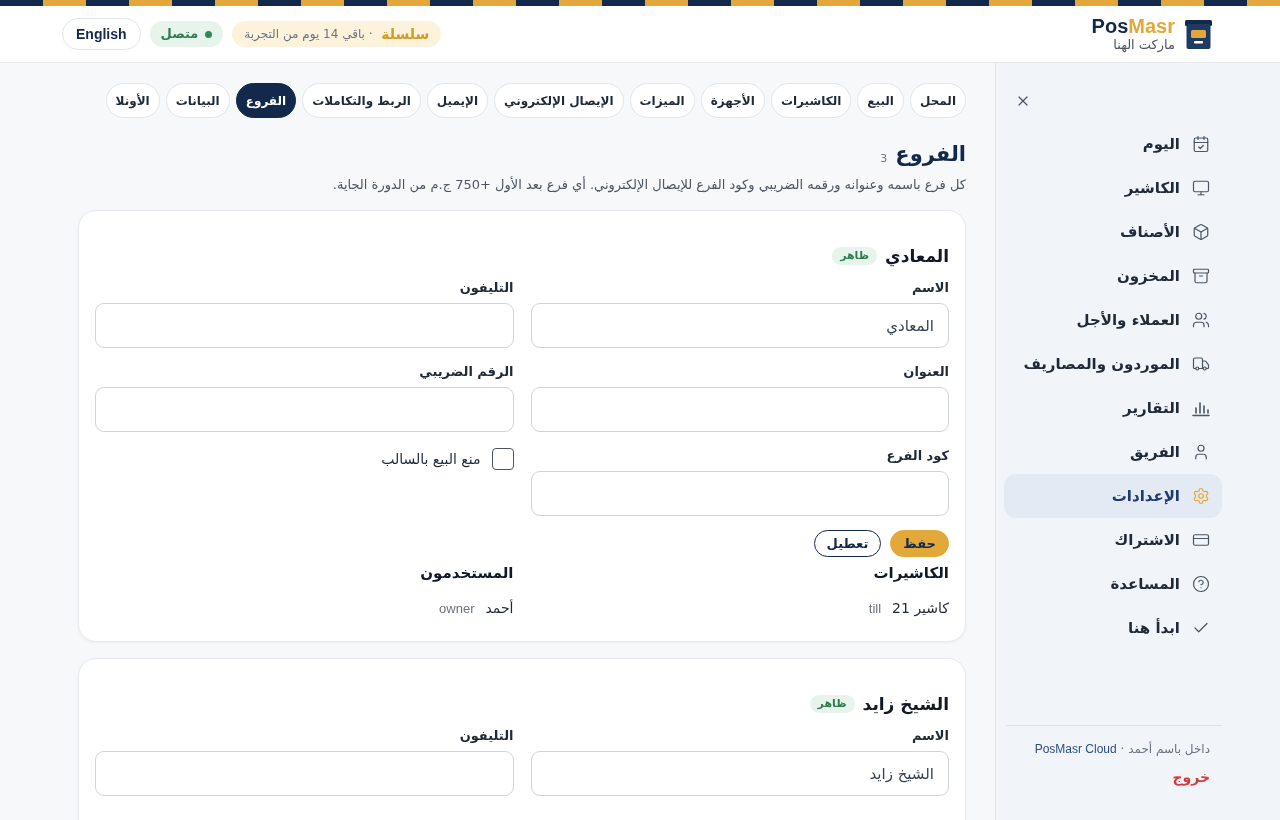  What do you see at coordinates (662, 100) in the screenshot?
I see `settings-tab: الميزات` at bounding box center [662, 100].